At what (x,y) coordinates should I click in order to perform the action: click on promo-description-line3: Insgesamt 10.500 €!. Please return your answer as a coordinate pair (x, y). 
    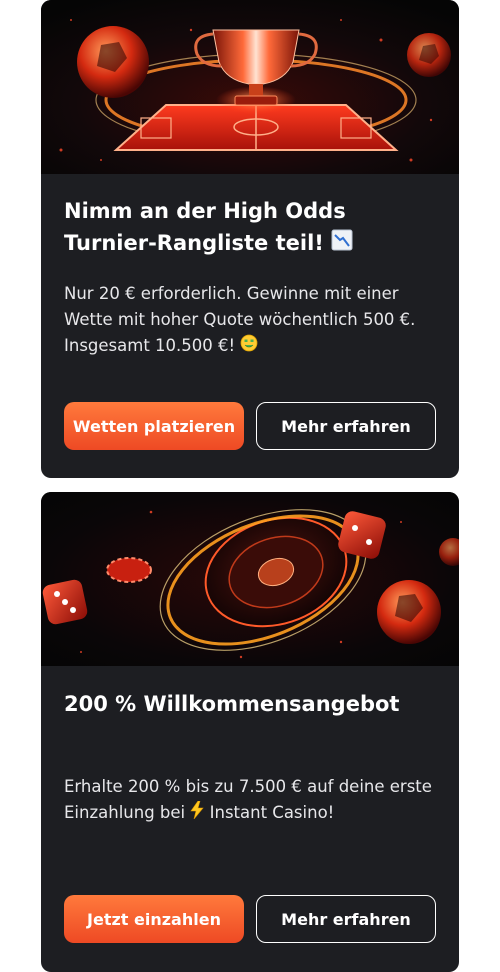
    Looking at the image, I should click on (150, 345).